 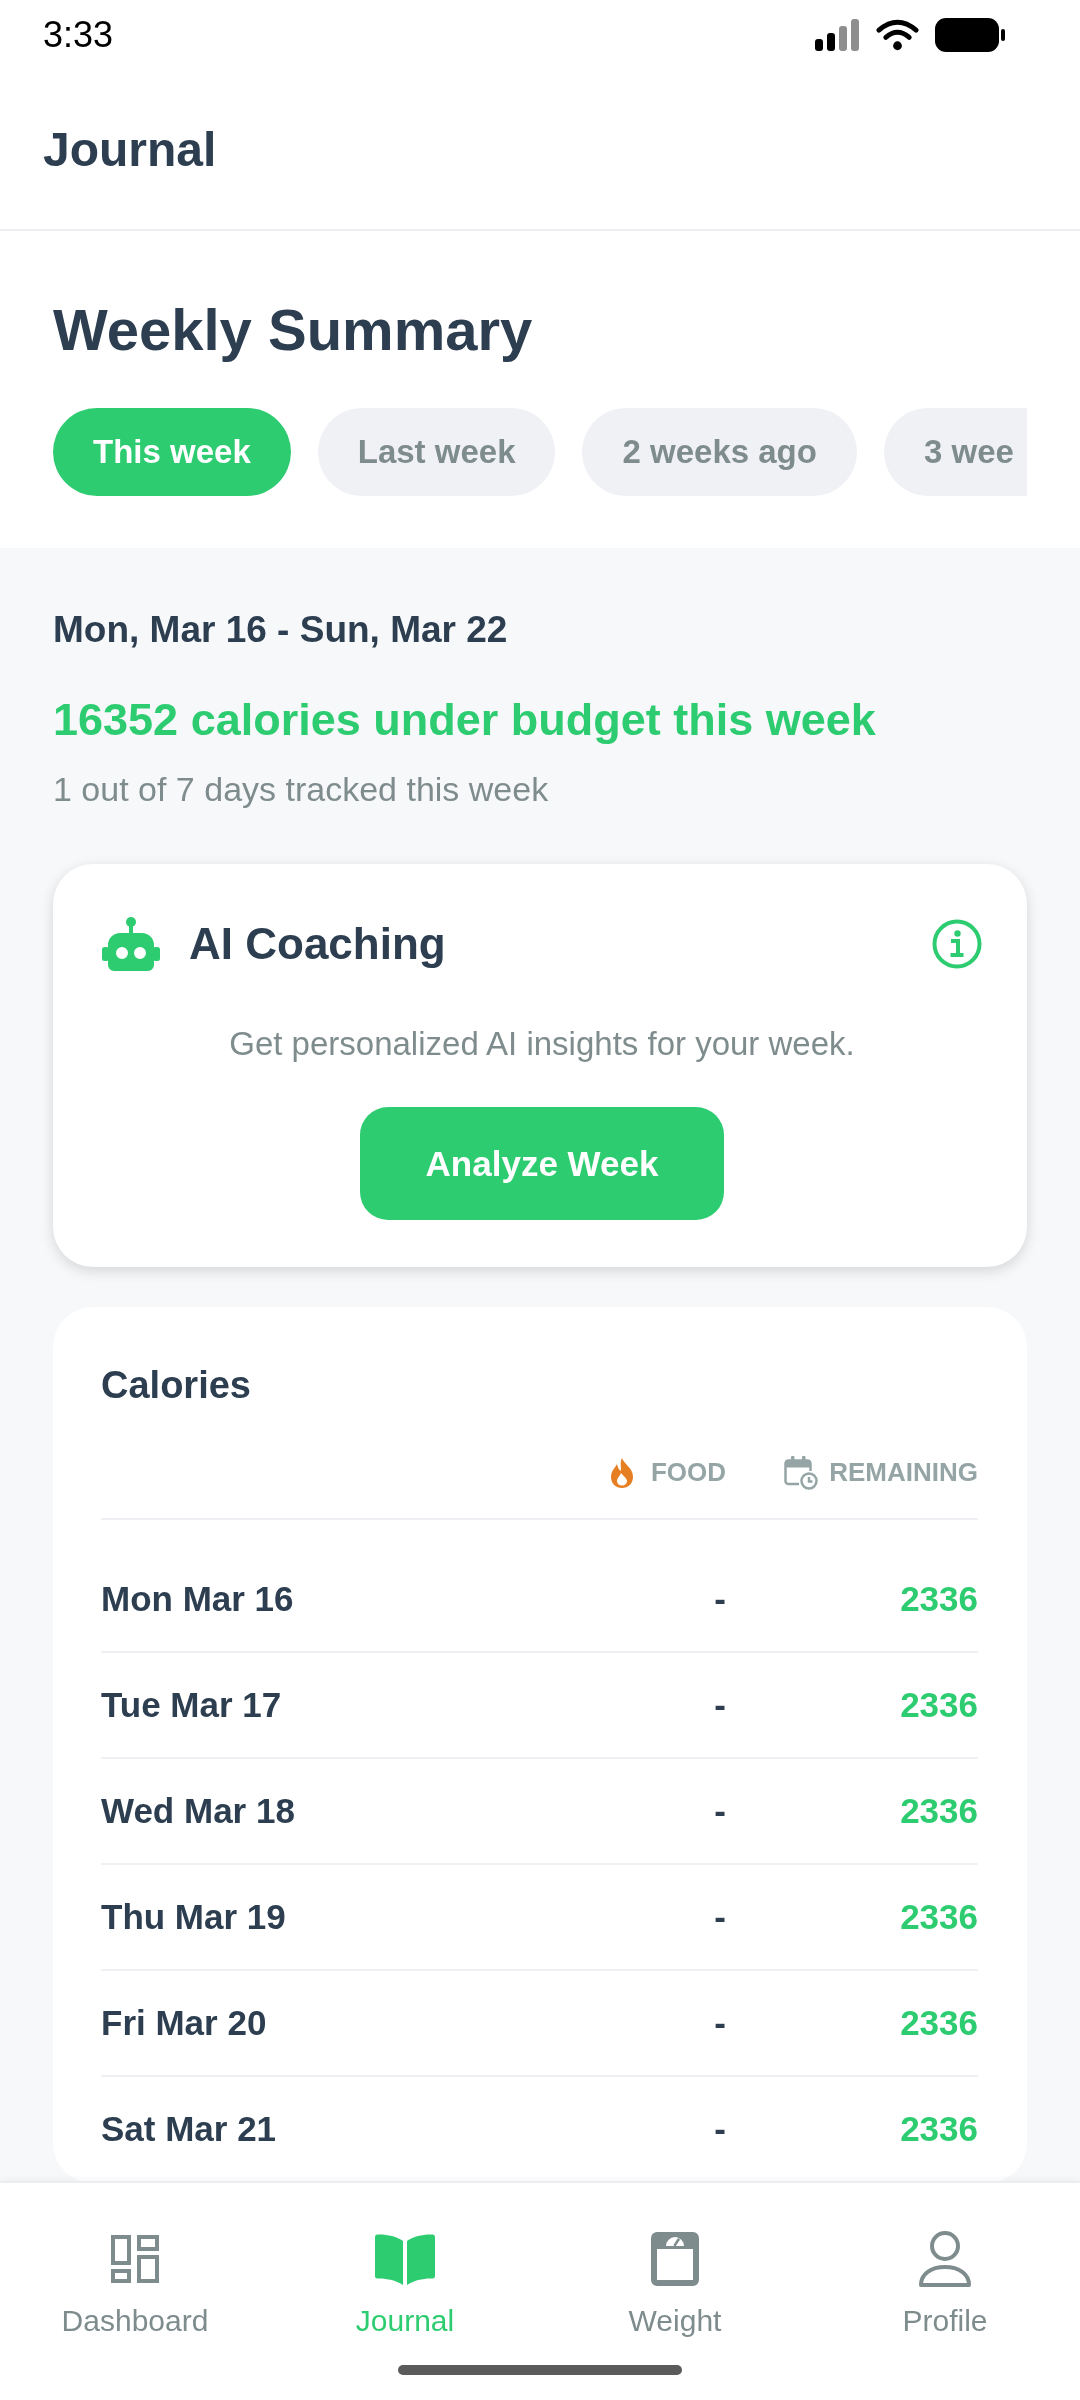 What do you see at coordinates (405, 2285) in the screenshot?
I see `nav-tab: Journal` at bounding box center [405, 2285].